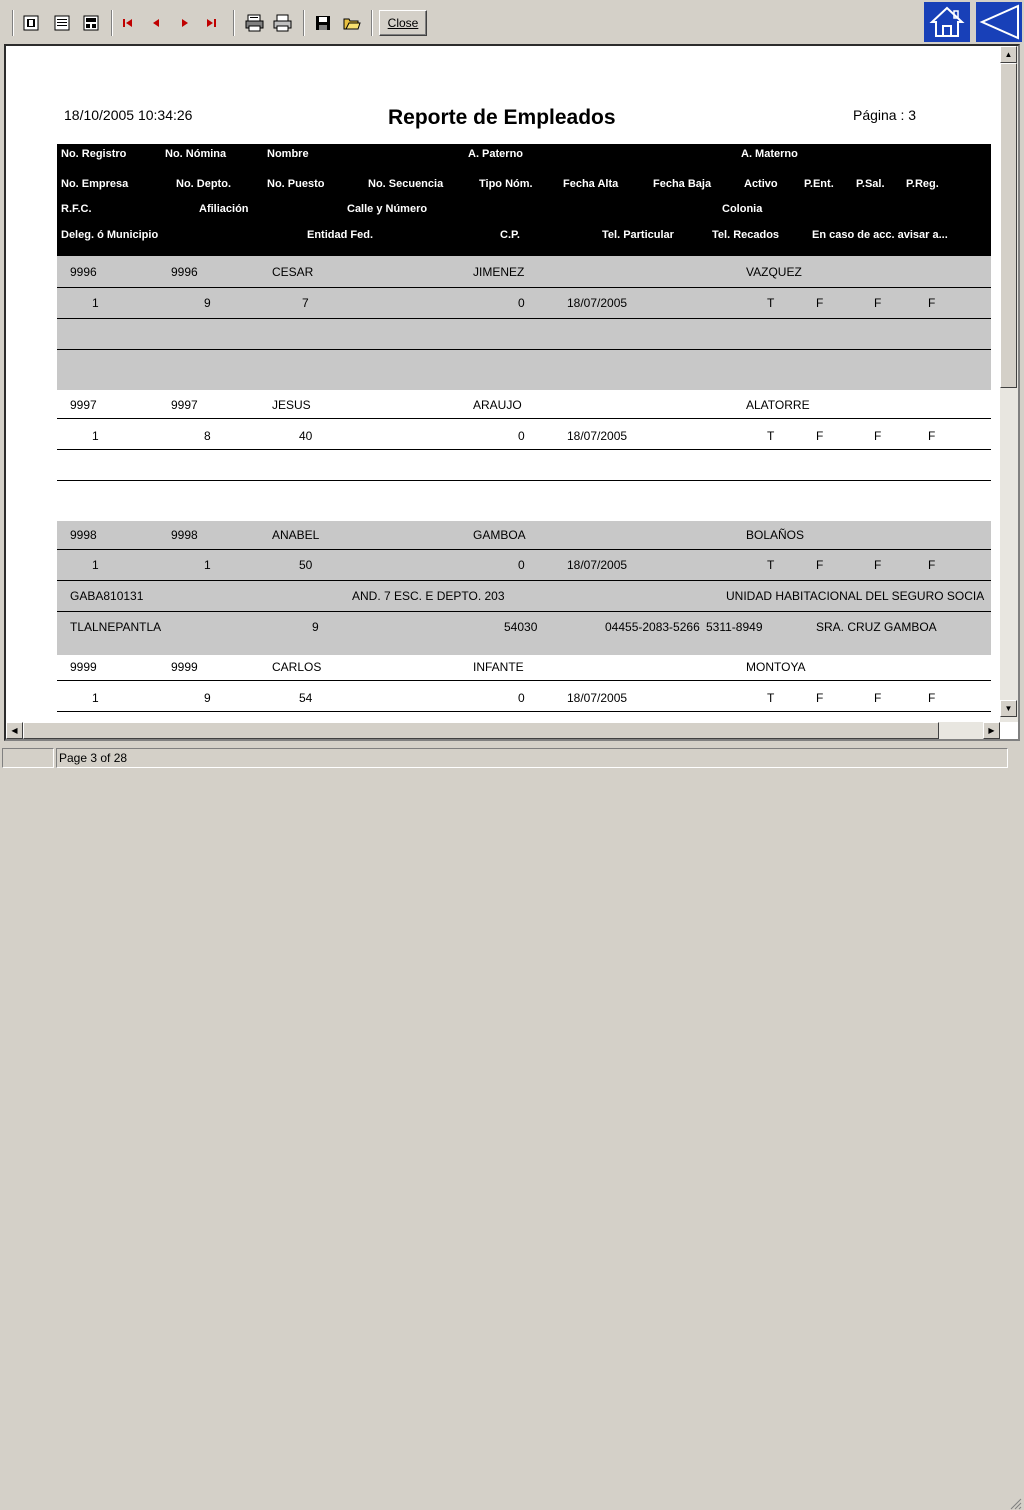 The width and height of the screenshot is (1024, 1510). What do you see at coordinates (293, 272) in the screenshot?
I see `table-cell: CESAR` at bounding box center [293, 272].